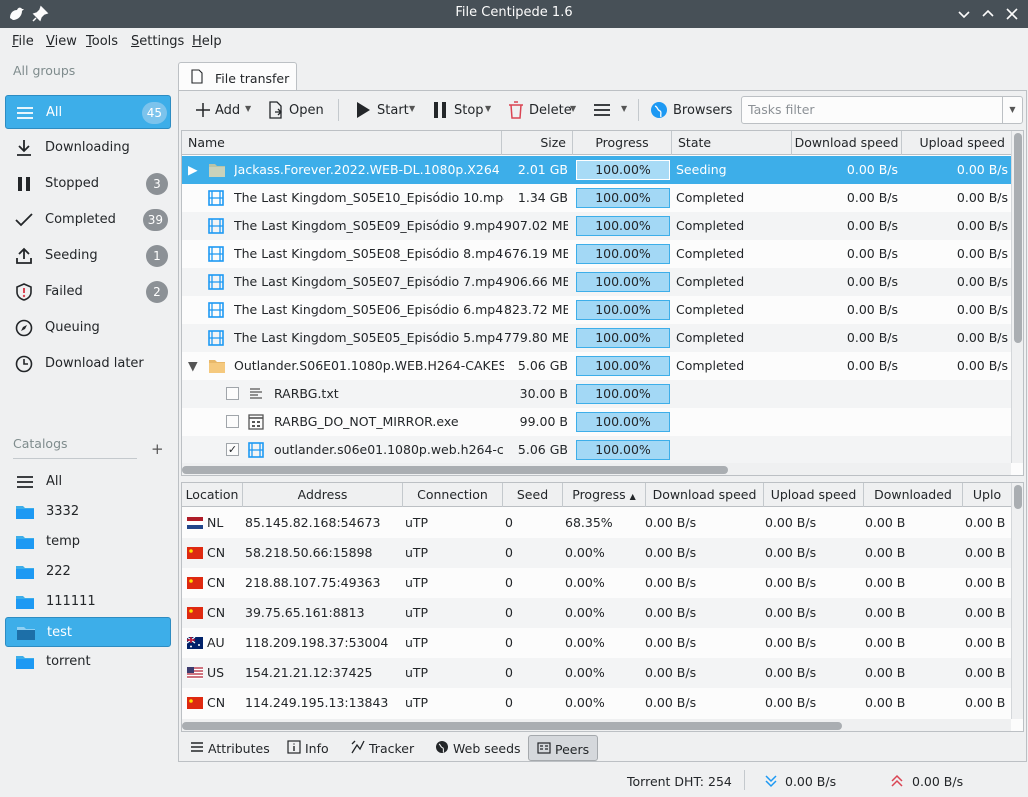 Image resolution: width=1028 pixels, height=797 pixels. Describe the element at coordinates (232, 449) in the screenshot. I see `file-checkbox-checked: ✓` at that location.